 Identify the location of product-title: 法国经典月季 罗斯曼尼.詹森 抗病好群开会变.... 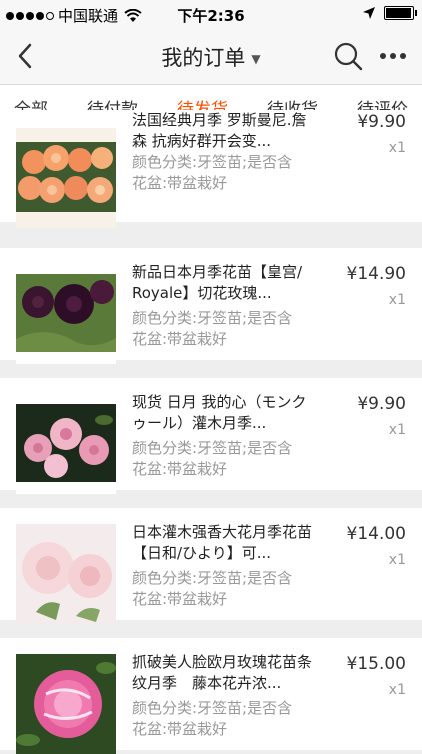
(219, 130).